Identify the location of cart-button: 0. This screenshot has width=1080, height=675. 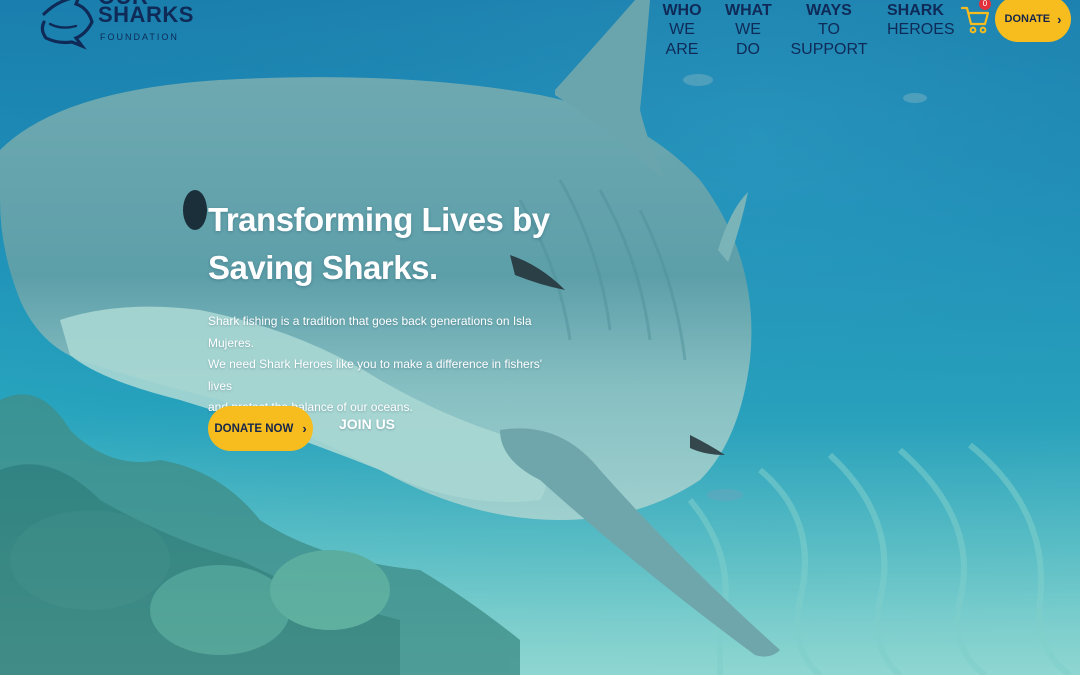
(975, 18).